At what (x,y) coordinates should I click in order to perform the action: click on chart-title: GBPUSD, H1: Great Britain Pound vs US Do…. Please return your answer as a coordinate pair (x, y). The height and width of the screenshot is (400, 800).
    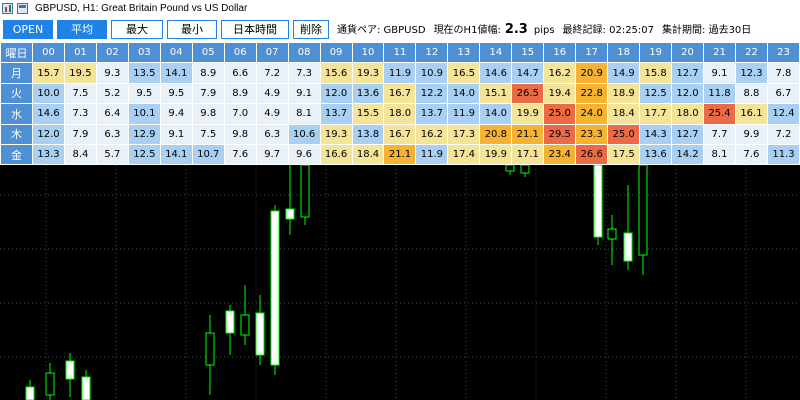
    Looking at the image, I should click on (141, 8).